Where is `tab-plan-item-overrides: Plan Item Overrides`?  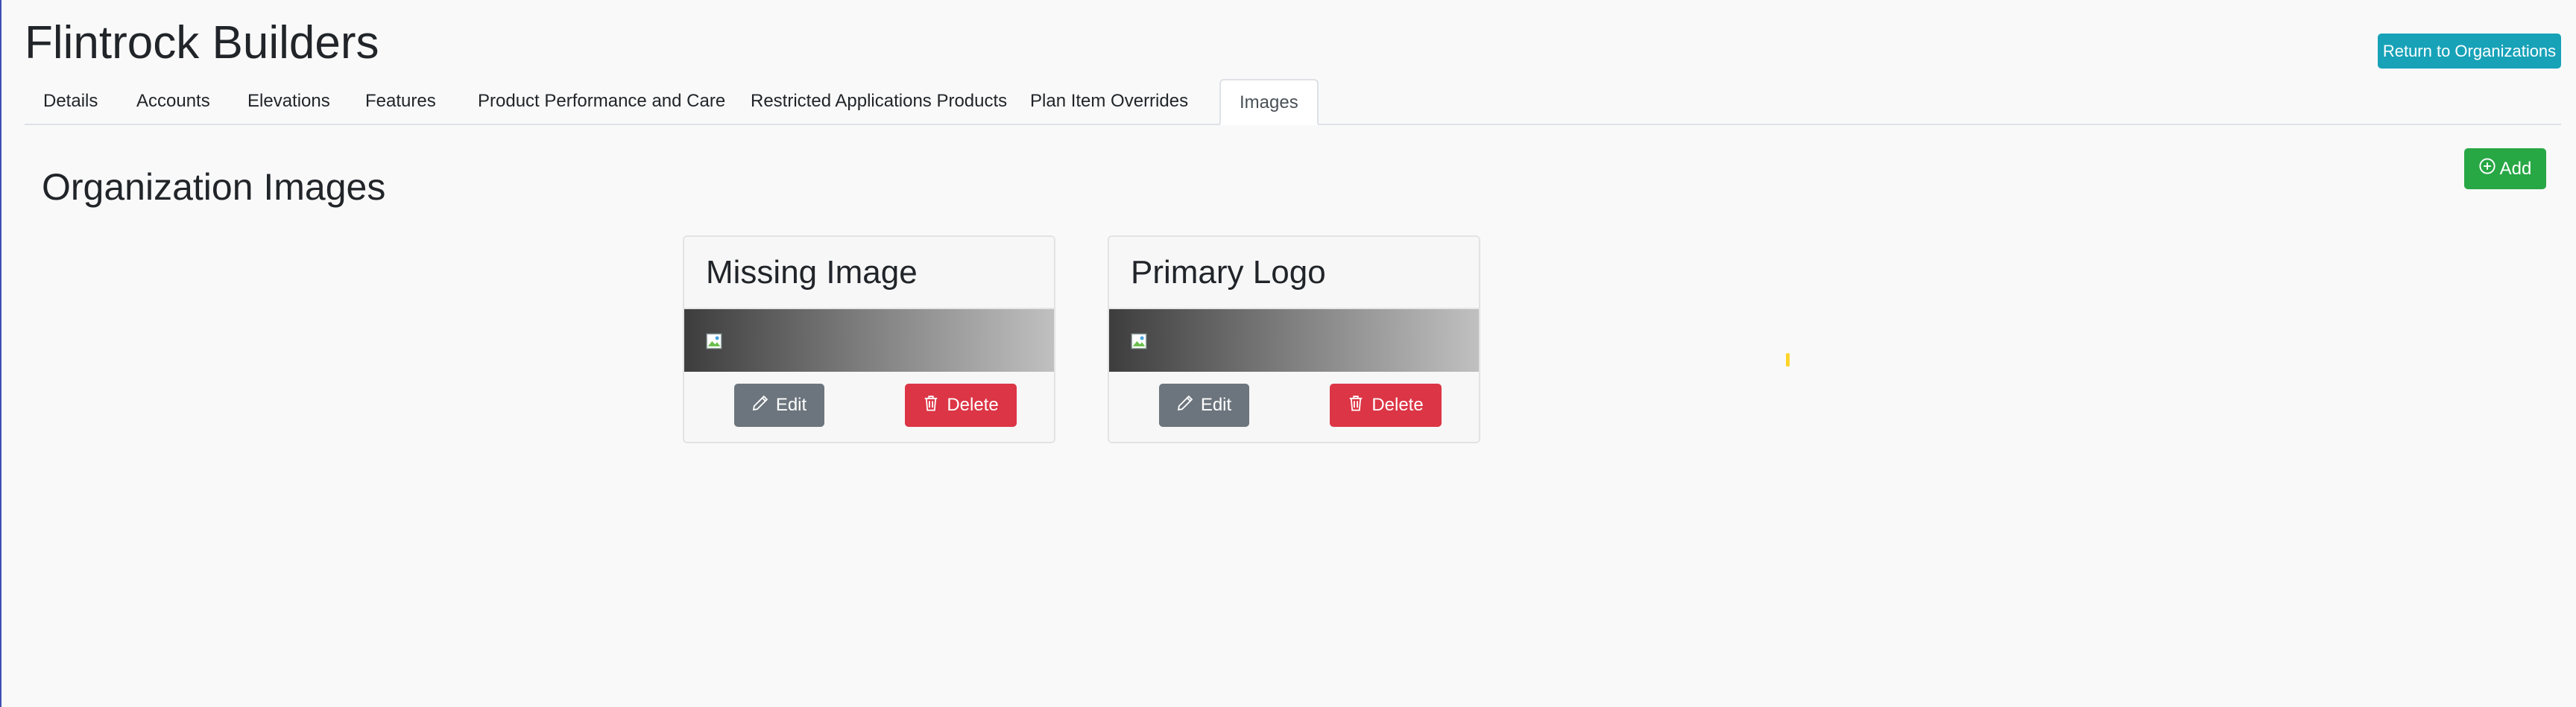
tab-plan-item-overrides: Plan Item Overrides is located at coordinates (1109, 102).